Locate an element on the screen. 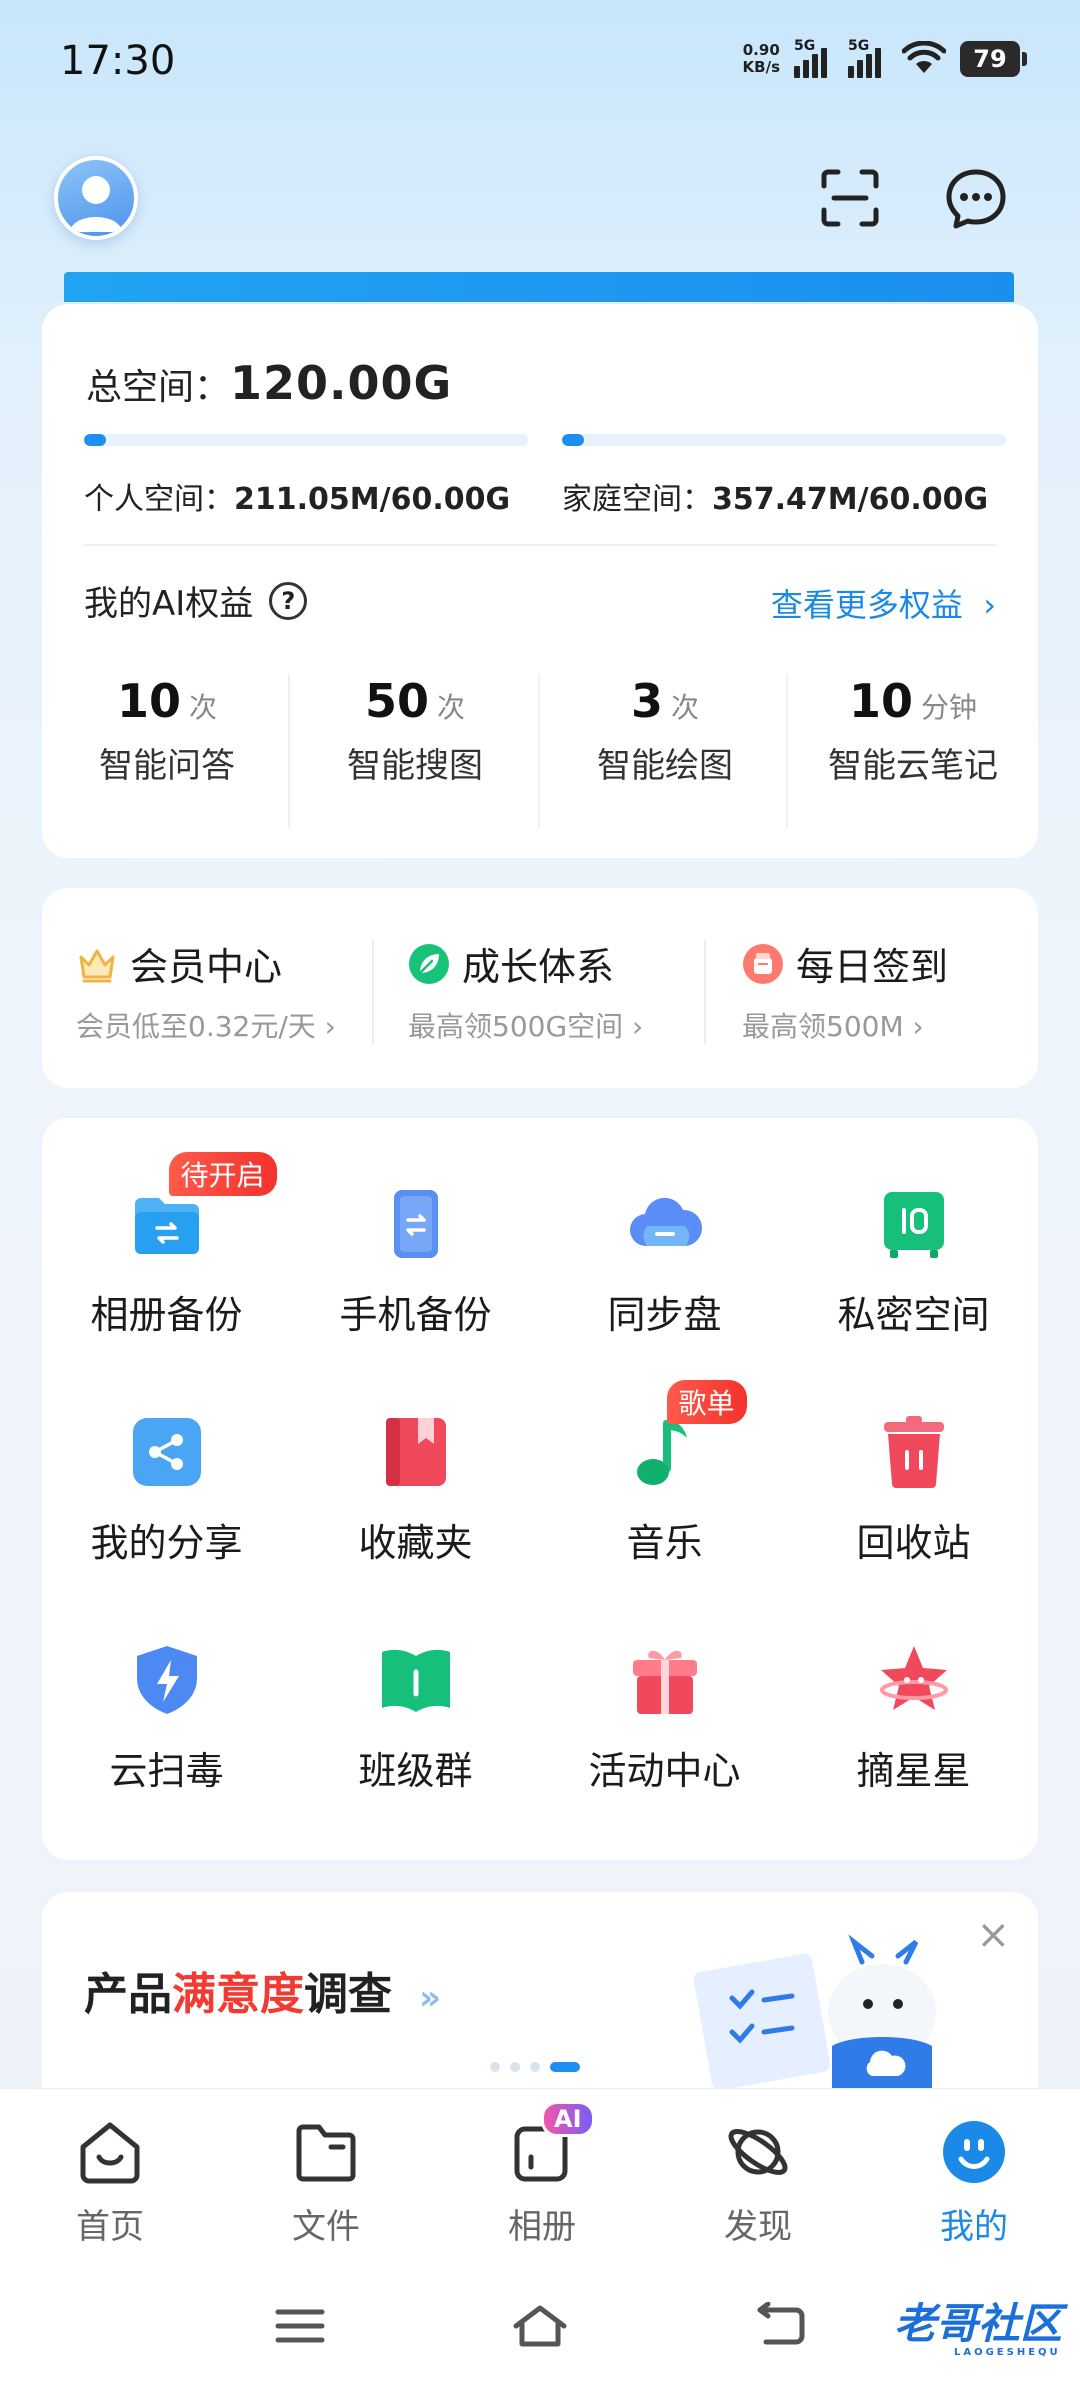  scan-button is located at coordinates (850, 198).